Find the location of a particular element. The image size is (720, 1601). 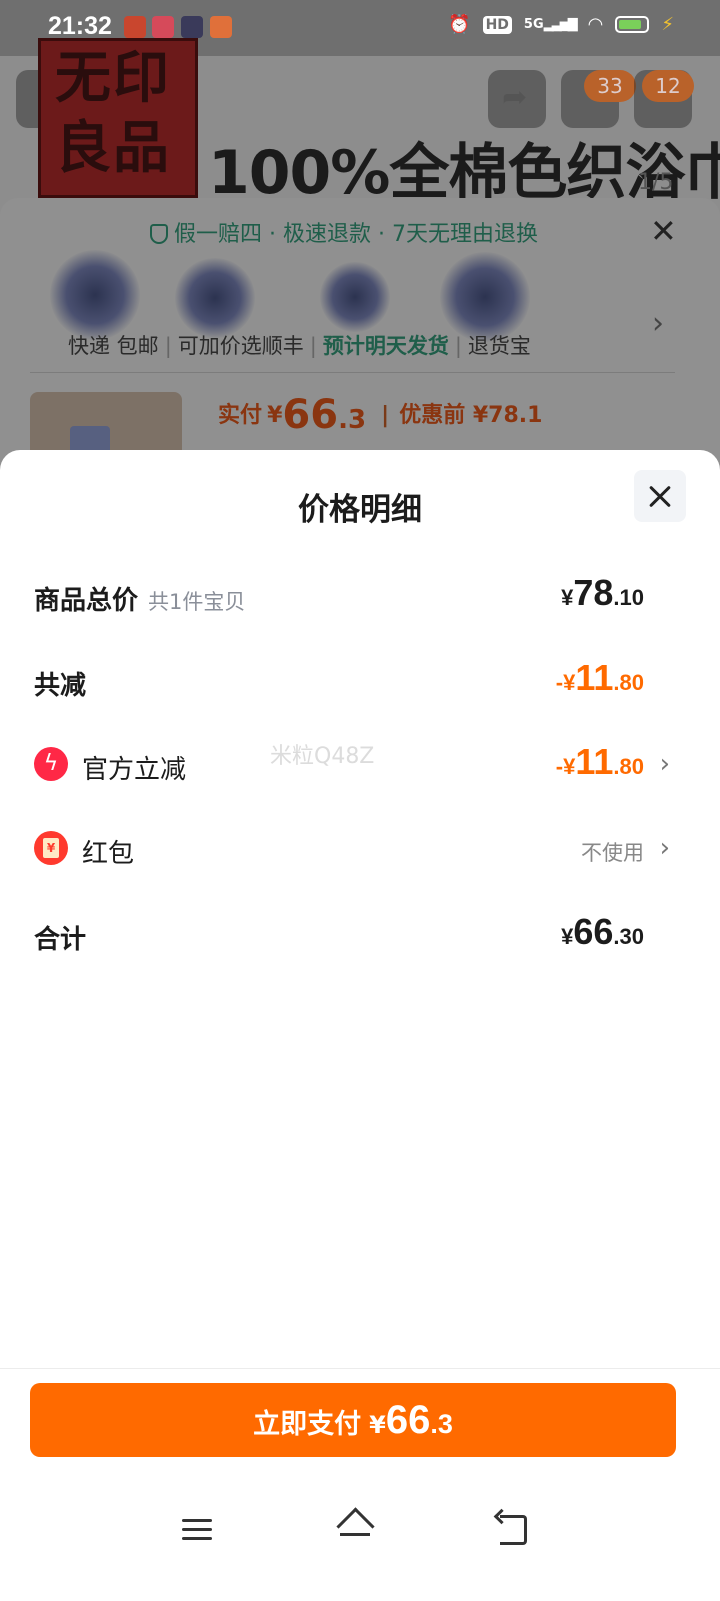

row-label: 官方立减 is located at coordinates (134, 770).